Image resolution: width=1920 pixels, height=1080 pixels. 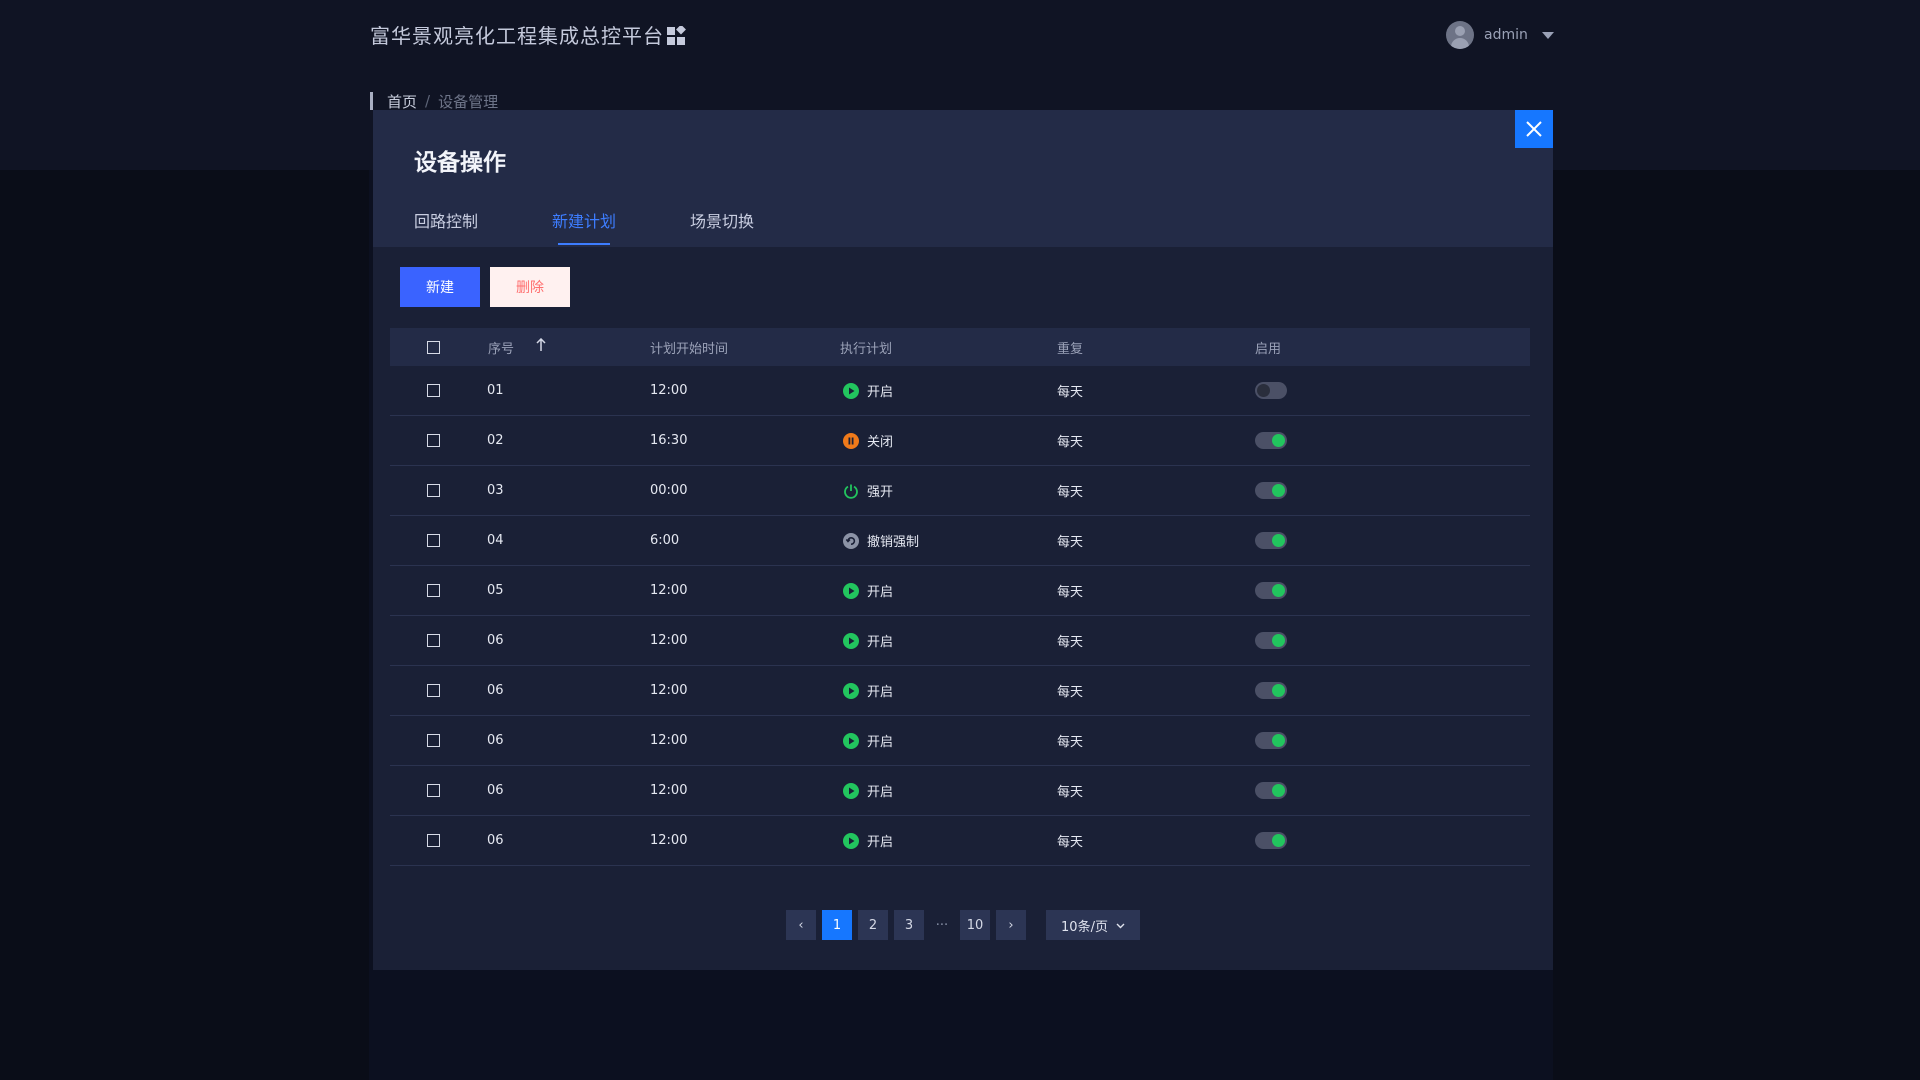 I want to click on page-3-button: 3, so click(x=909, y=925).